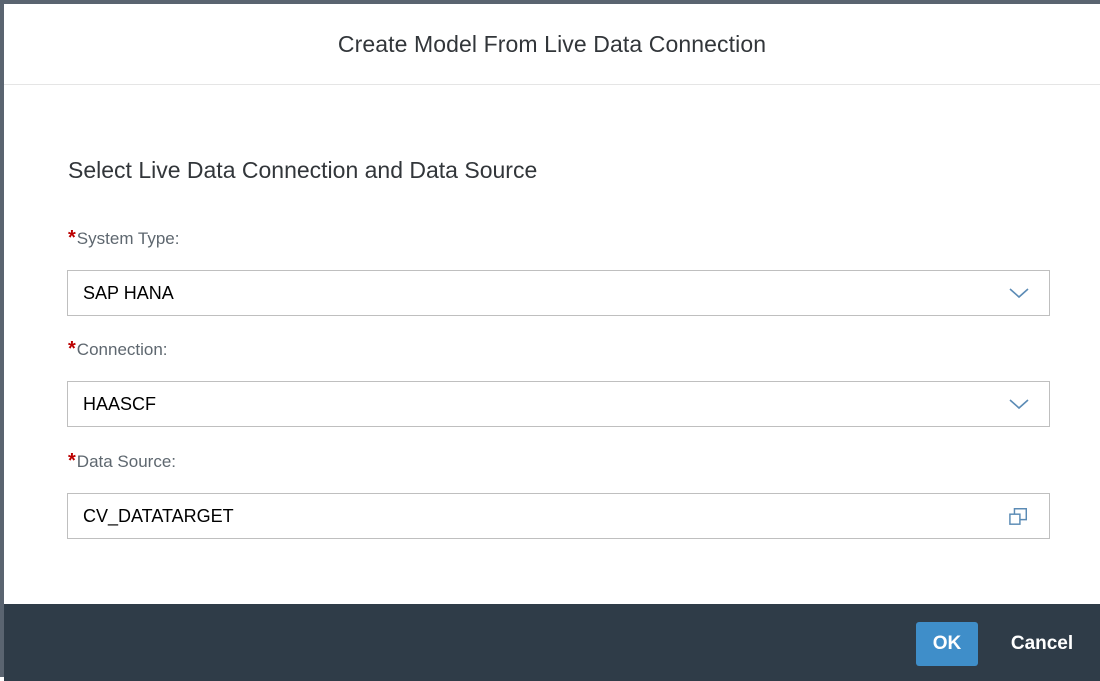 This screenshot has width=1100, height=681. I want to click on ok-button: OK, so click(947, 644).